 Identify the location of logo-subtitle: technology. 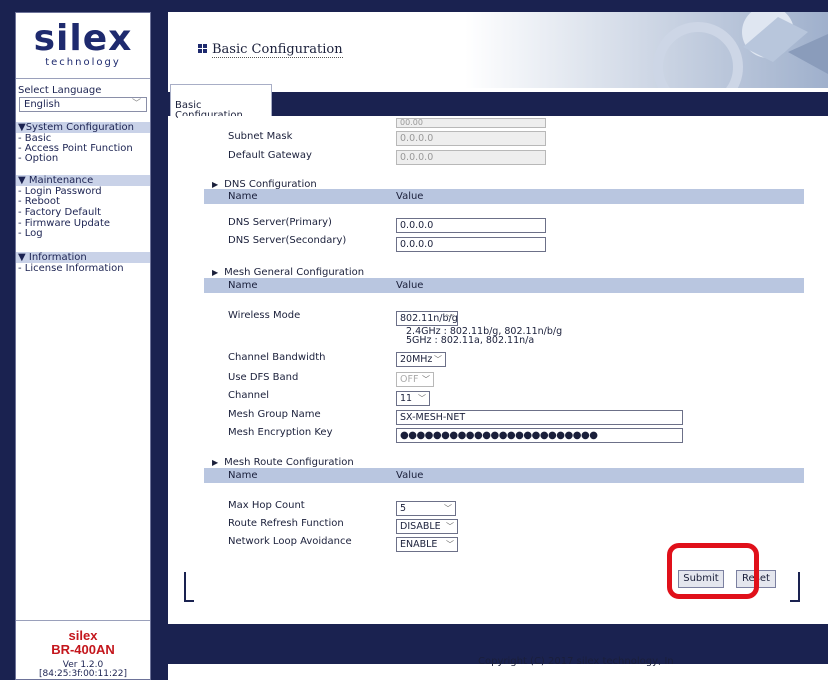
(83, 62).